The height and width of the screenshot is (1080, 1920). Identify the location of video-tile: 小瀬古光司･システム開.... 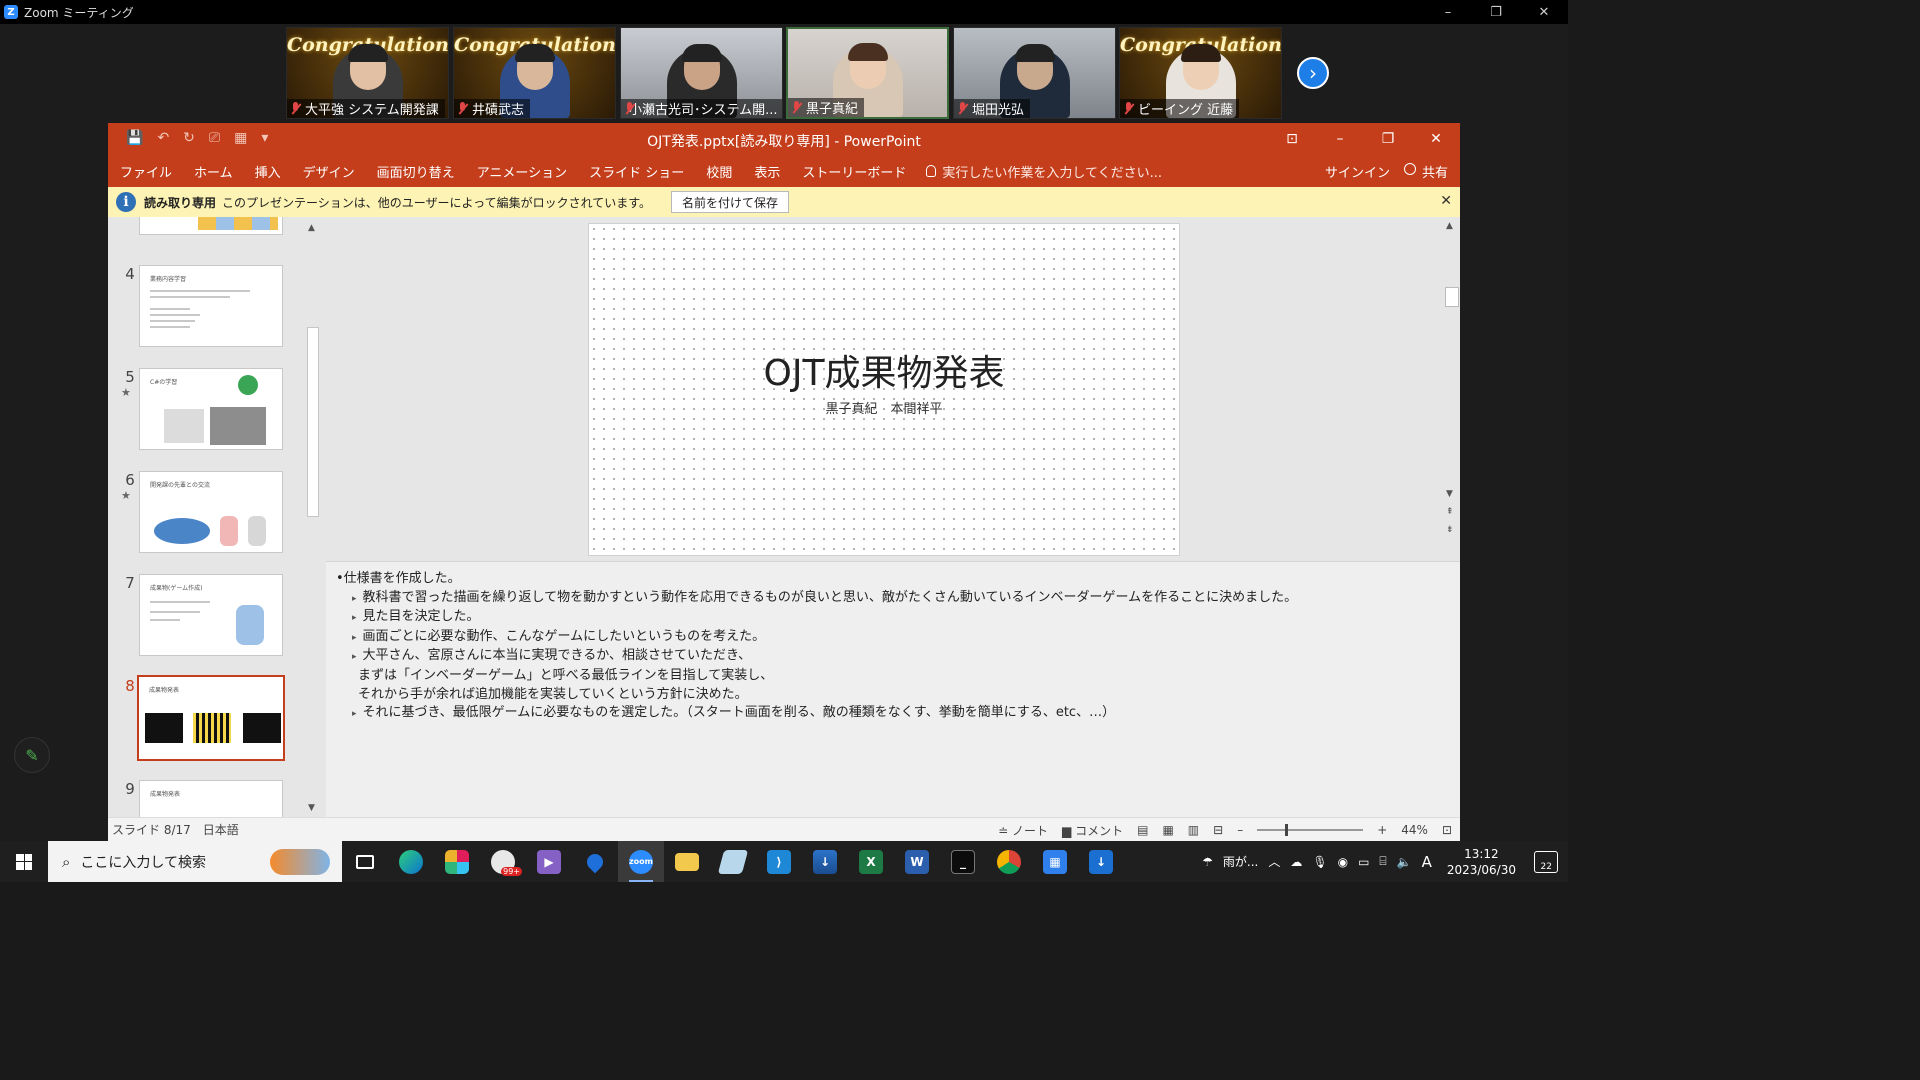
(701, 73).